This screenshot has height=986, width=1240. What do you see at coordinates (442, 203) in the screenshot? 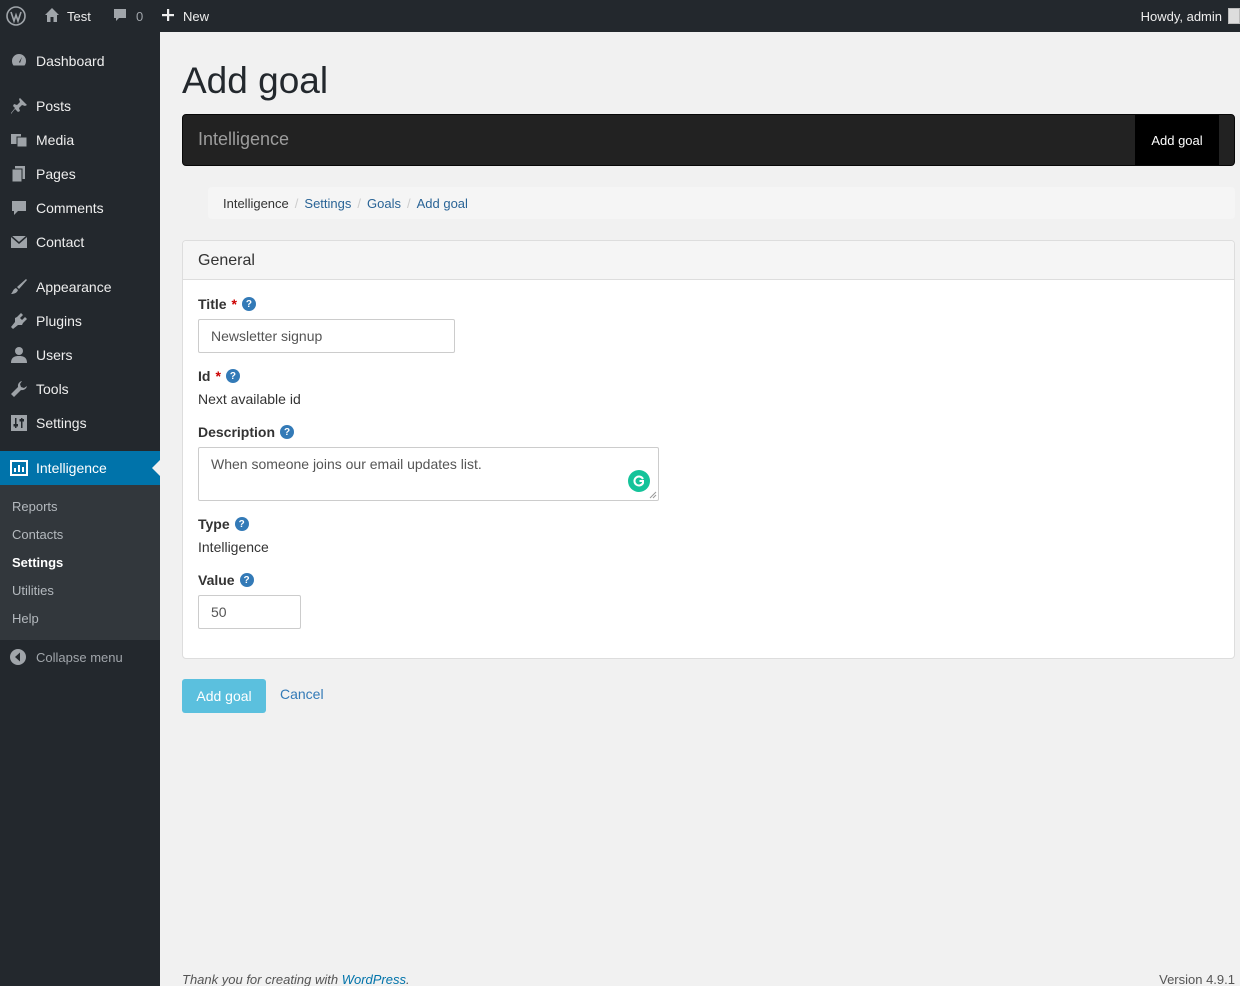
I see `breadcrumb-add-goal: Add goal` at bounding box center [442, 203].